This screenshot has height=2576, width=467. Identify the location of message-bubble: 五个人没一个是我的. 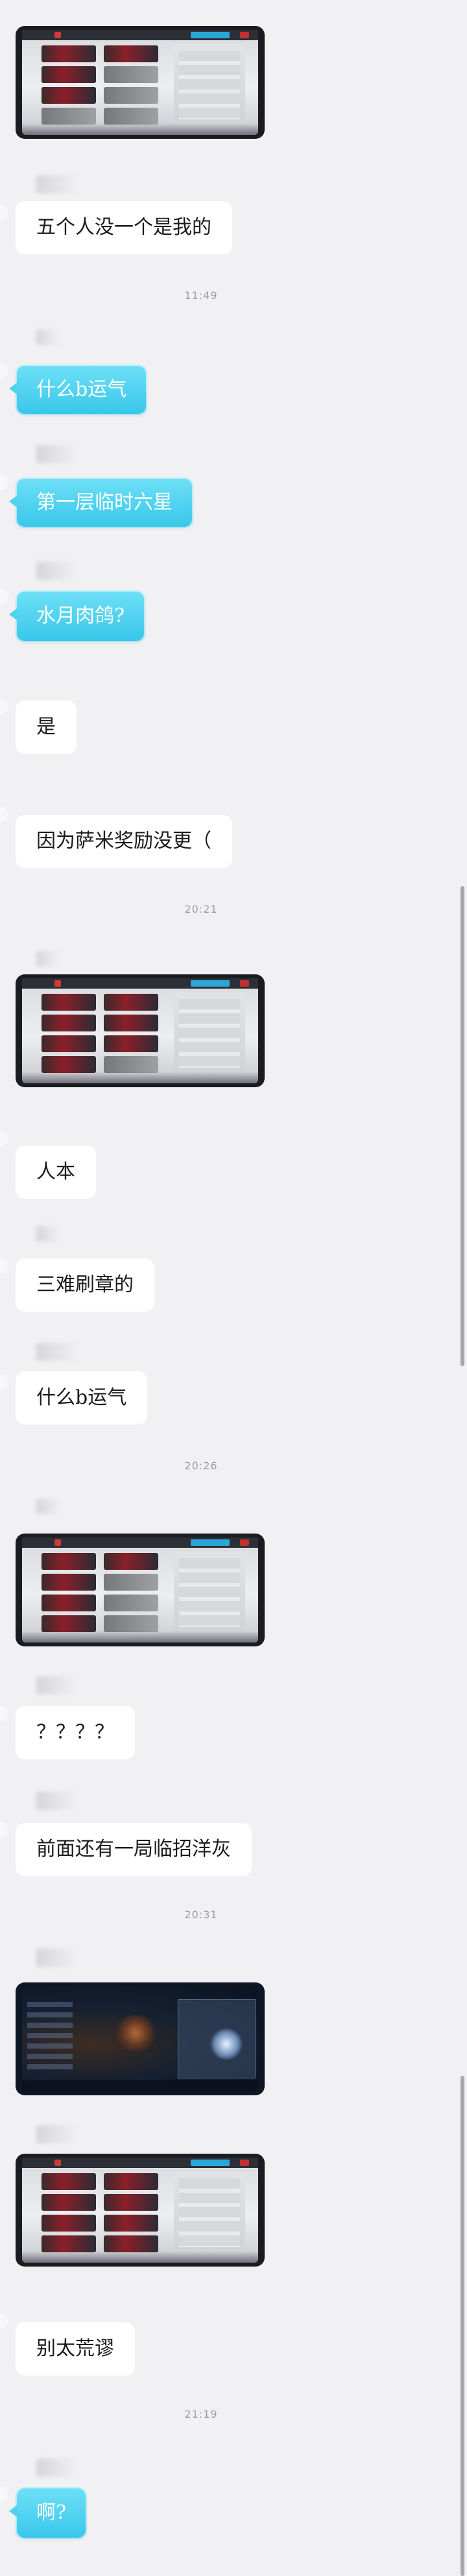
(124, 227).